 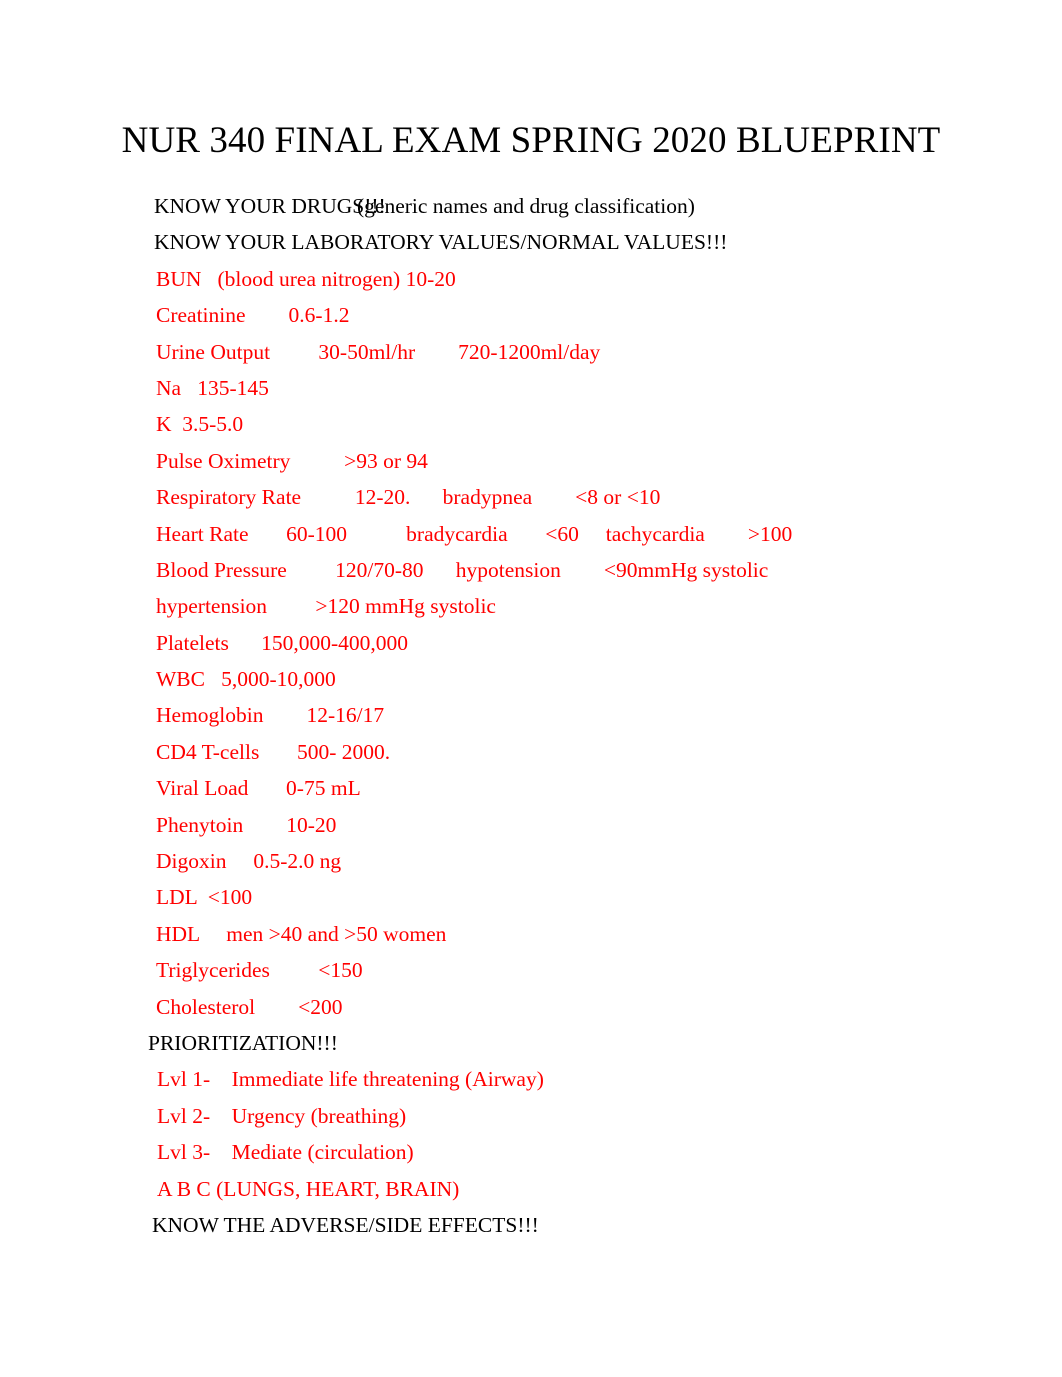 What do you see at coordinates (531, 315) in the screenshot?
I see `lab-value-row: Creatinine 0.6-1.2` at bounding box center [531, 315].